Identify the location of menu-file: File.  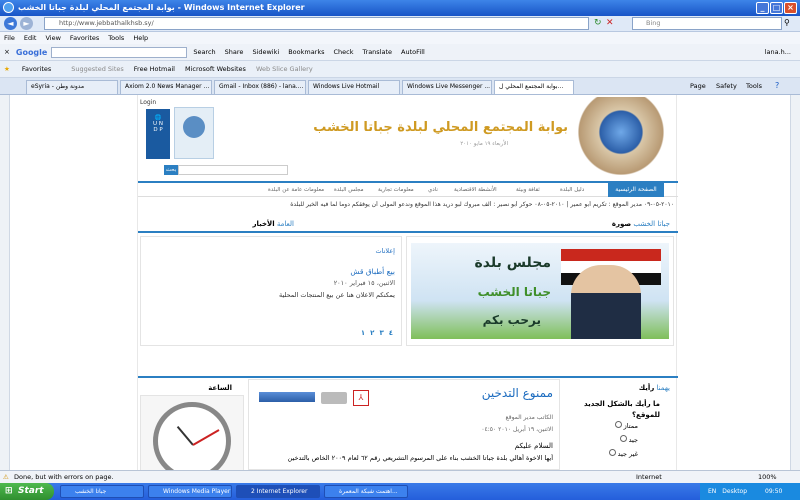
(9, 38).